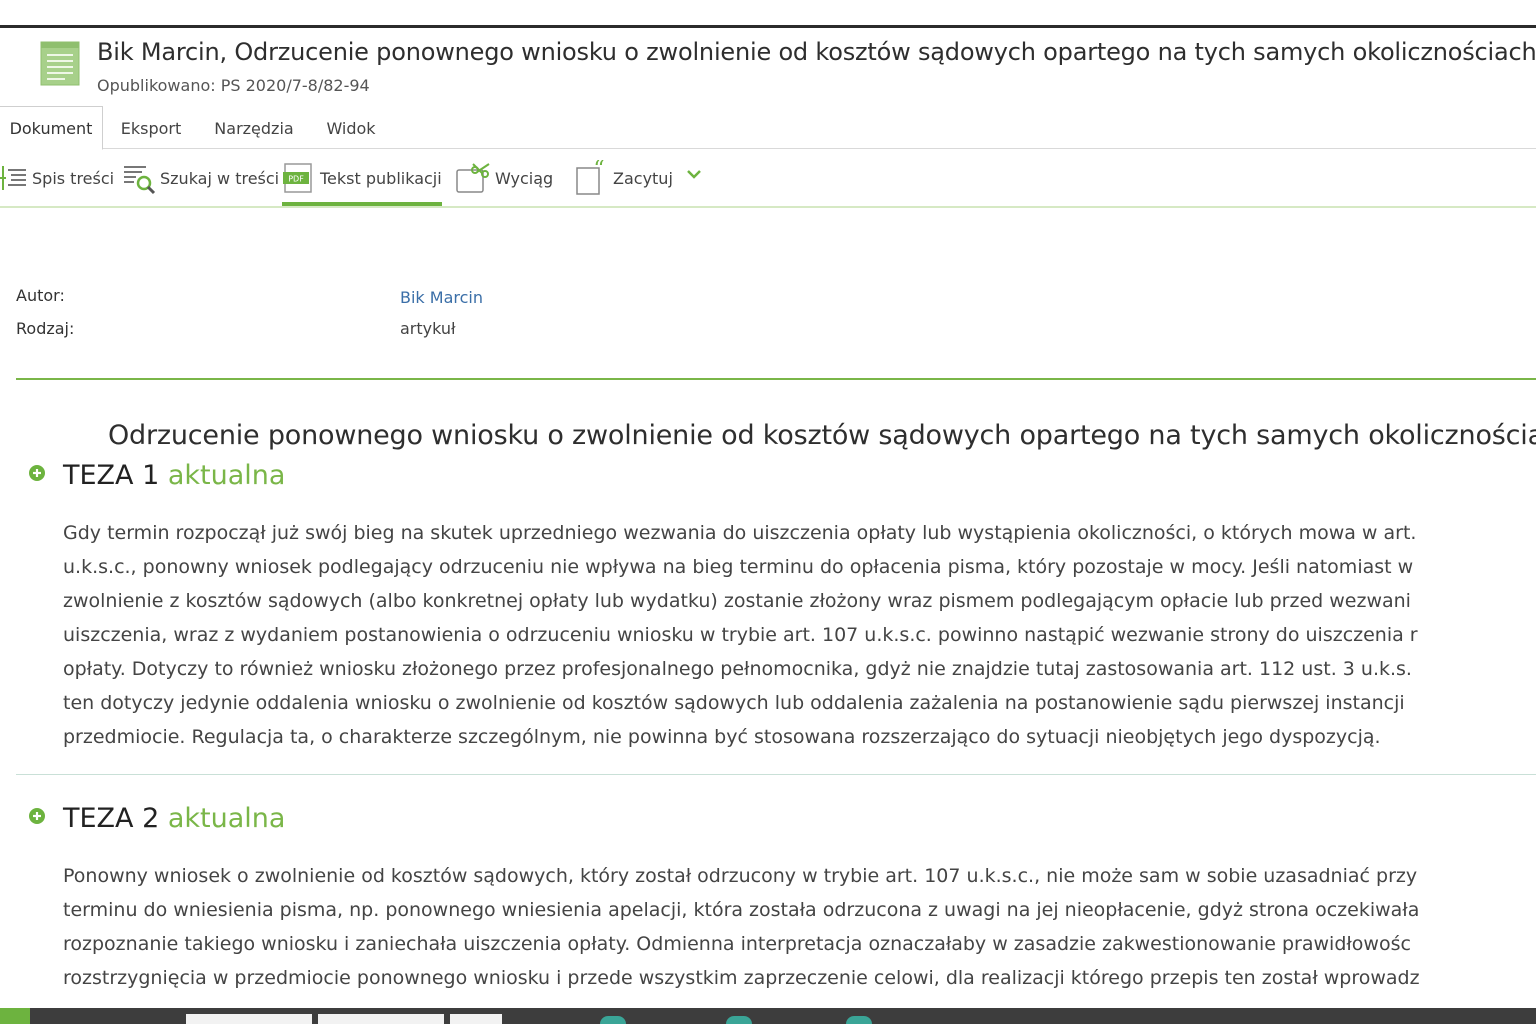  I want to click on publication-info: Opublikowano: PS 2020/7-8/82-94, so click(233, 85).